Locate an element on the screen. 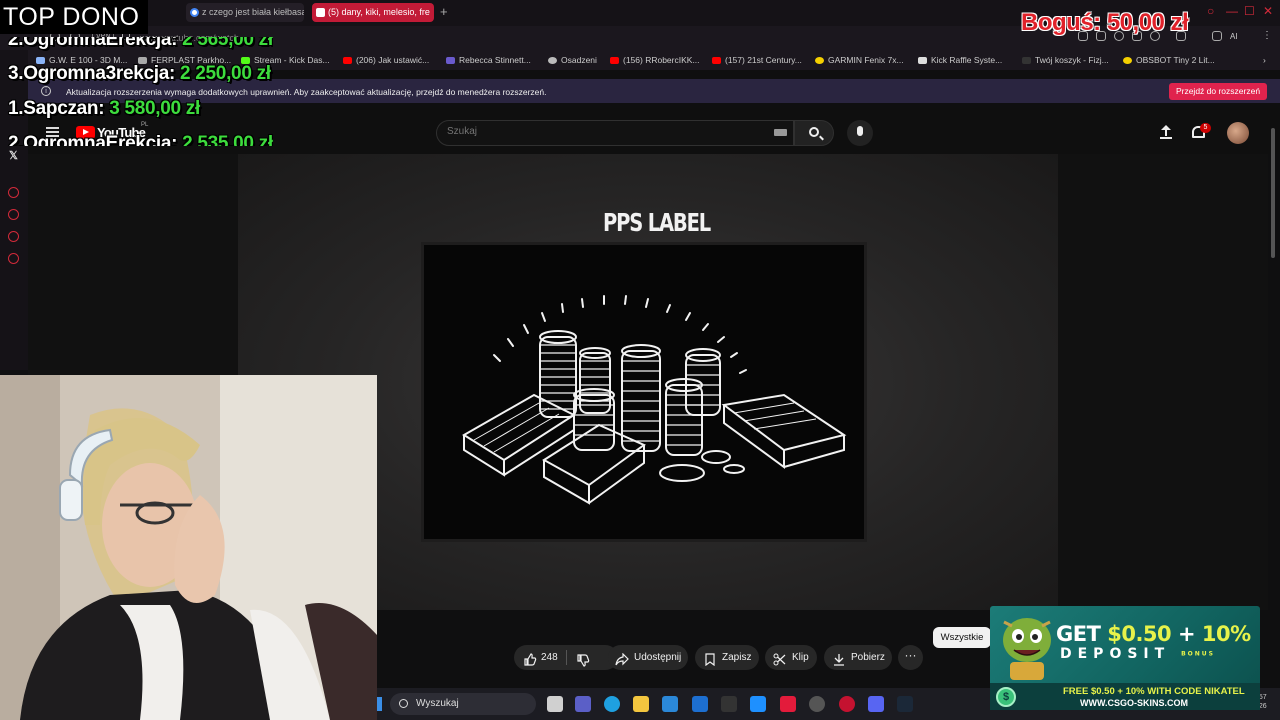 Image resolution: width=1280 pixels, height=720 pixels. garmin-icon is located at coordinates (819, 61).